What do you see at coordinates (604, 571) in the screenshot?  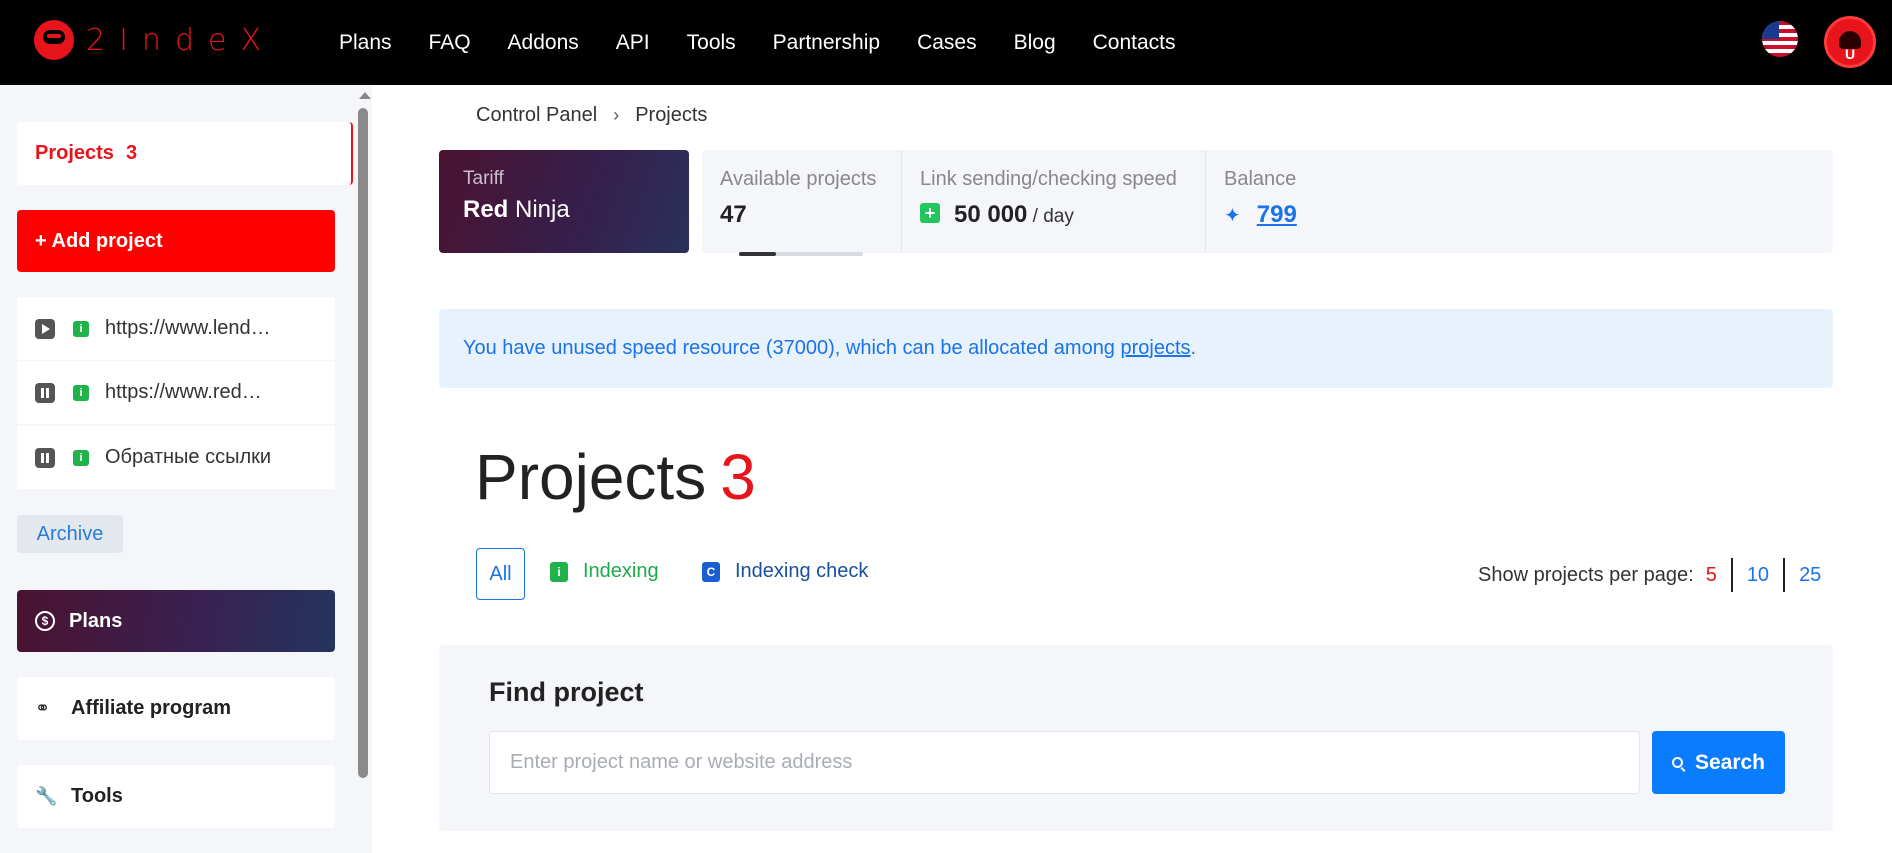 I see `filter-indexing-tab: i Indexing` at bounding box center [604, 571].